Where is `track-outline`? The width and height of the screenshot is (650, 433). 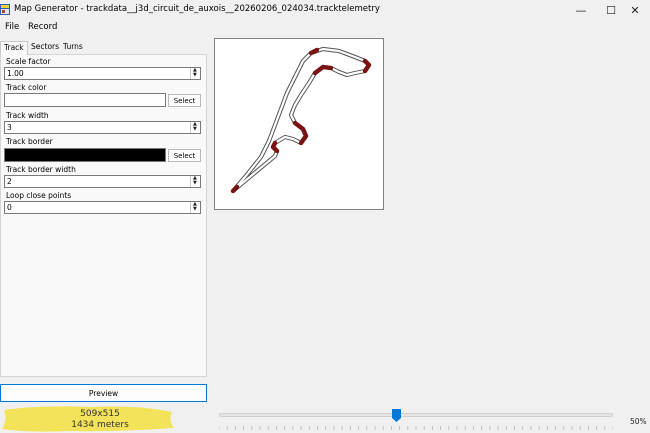 track-outline is located at coordinates (301, 120).